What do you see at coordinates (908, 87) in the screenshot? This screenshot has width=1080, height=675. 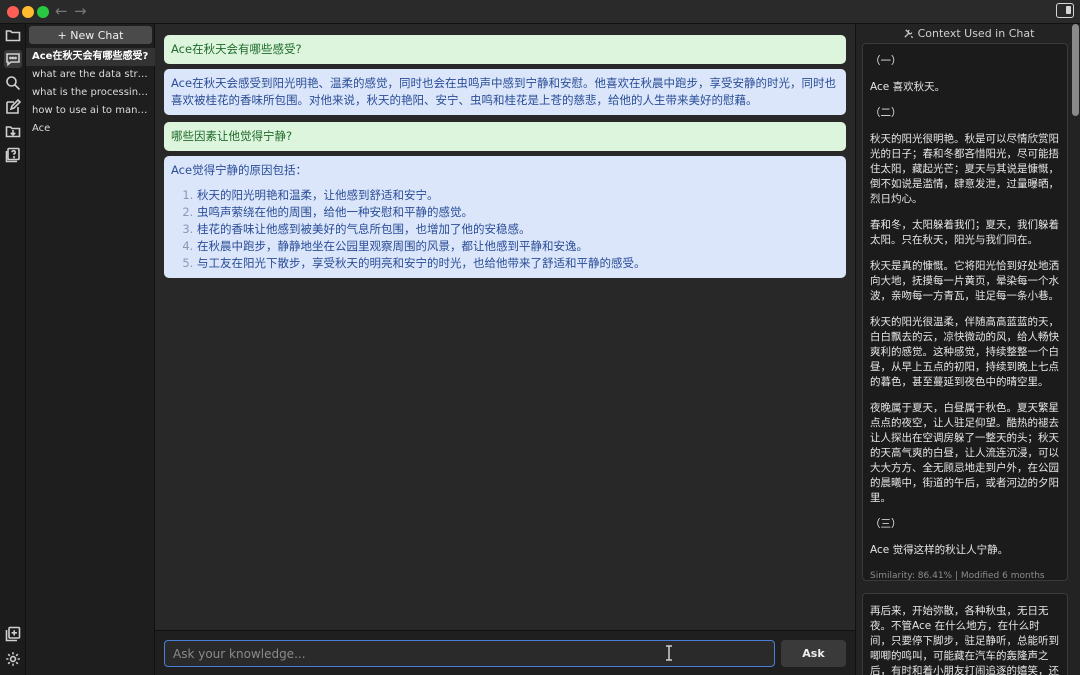 I see `context-paragraph: Ace 喜欢秋天。` at bounding box center [908, 87].